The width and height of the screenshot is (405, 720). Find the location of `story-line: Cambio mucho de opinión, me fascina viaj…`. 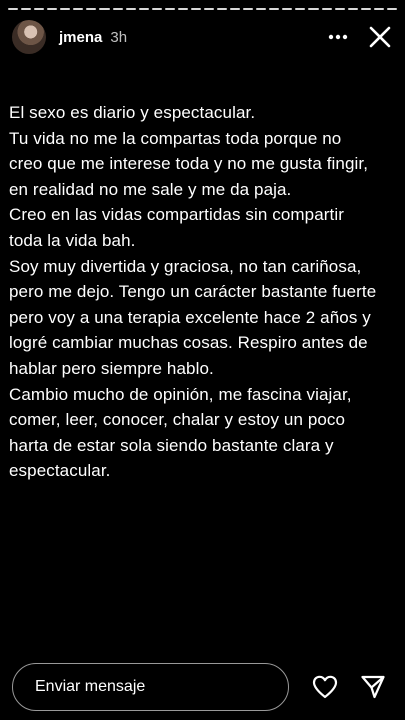

story-line: Cambio mucho de opinión, me fascina viaj… is located at coordinates (180, 394).